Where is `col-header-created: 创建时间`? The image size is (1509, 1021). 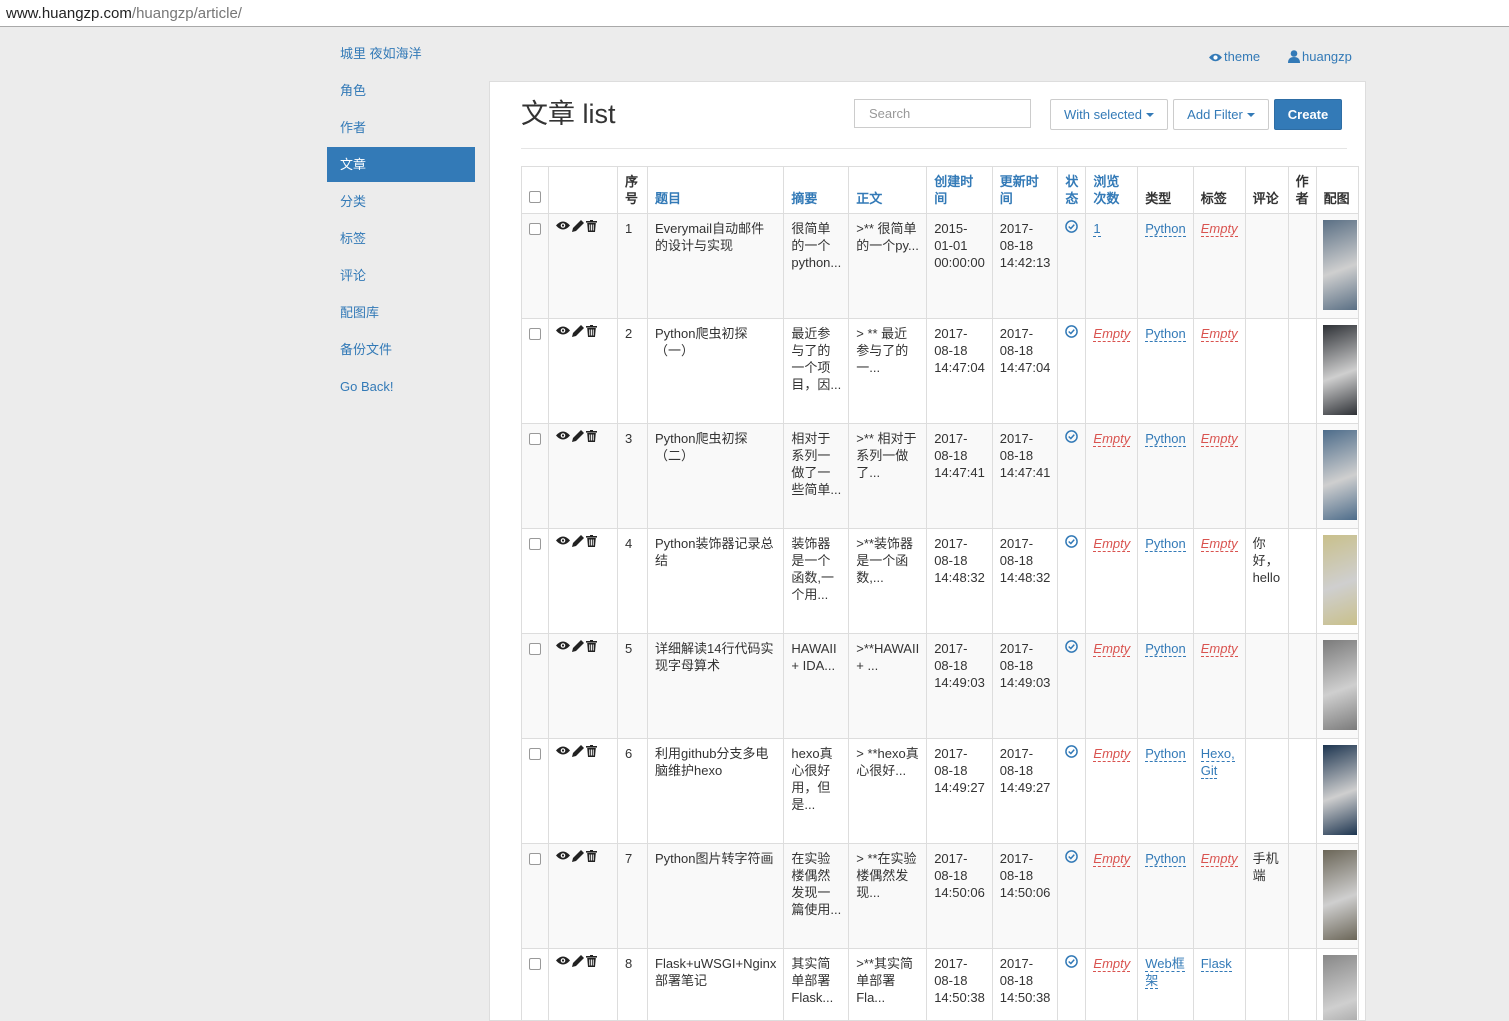 col-header-created: 创建时间 is located at coordinates (960, 190).